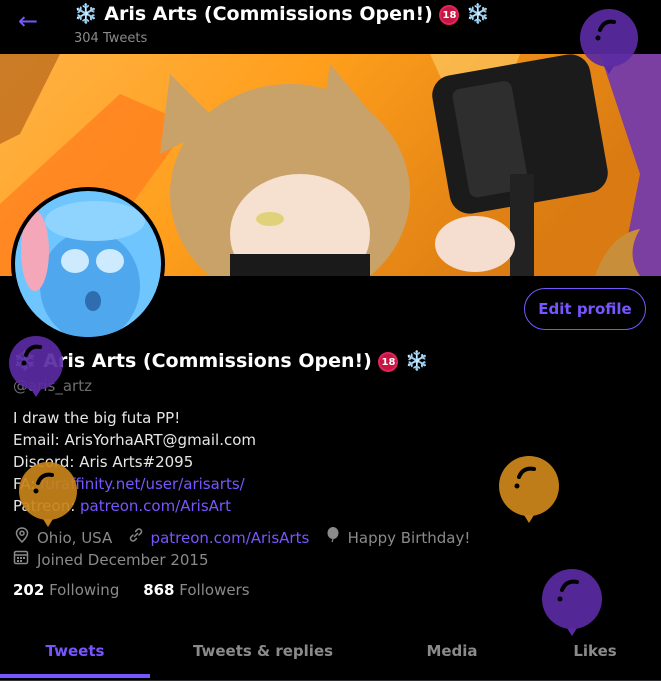  I want to click on calendar-icon, so click(22, 559).